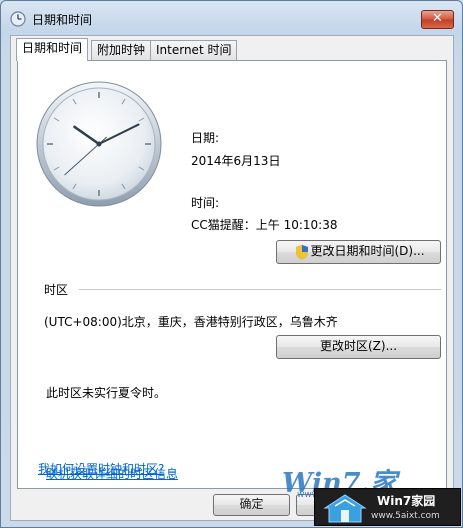 Image resolution: width=463 pixels, height=528 pixels. Describe the element at coordinates (205, 138) in the screenshot. I see `date-label: 日期:` at that location.